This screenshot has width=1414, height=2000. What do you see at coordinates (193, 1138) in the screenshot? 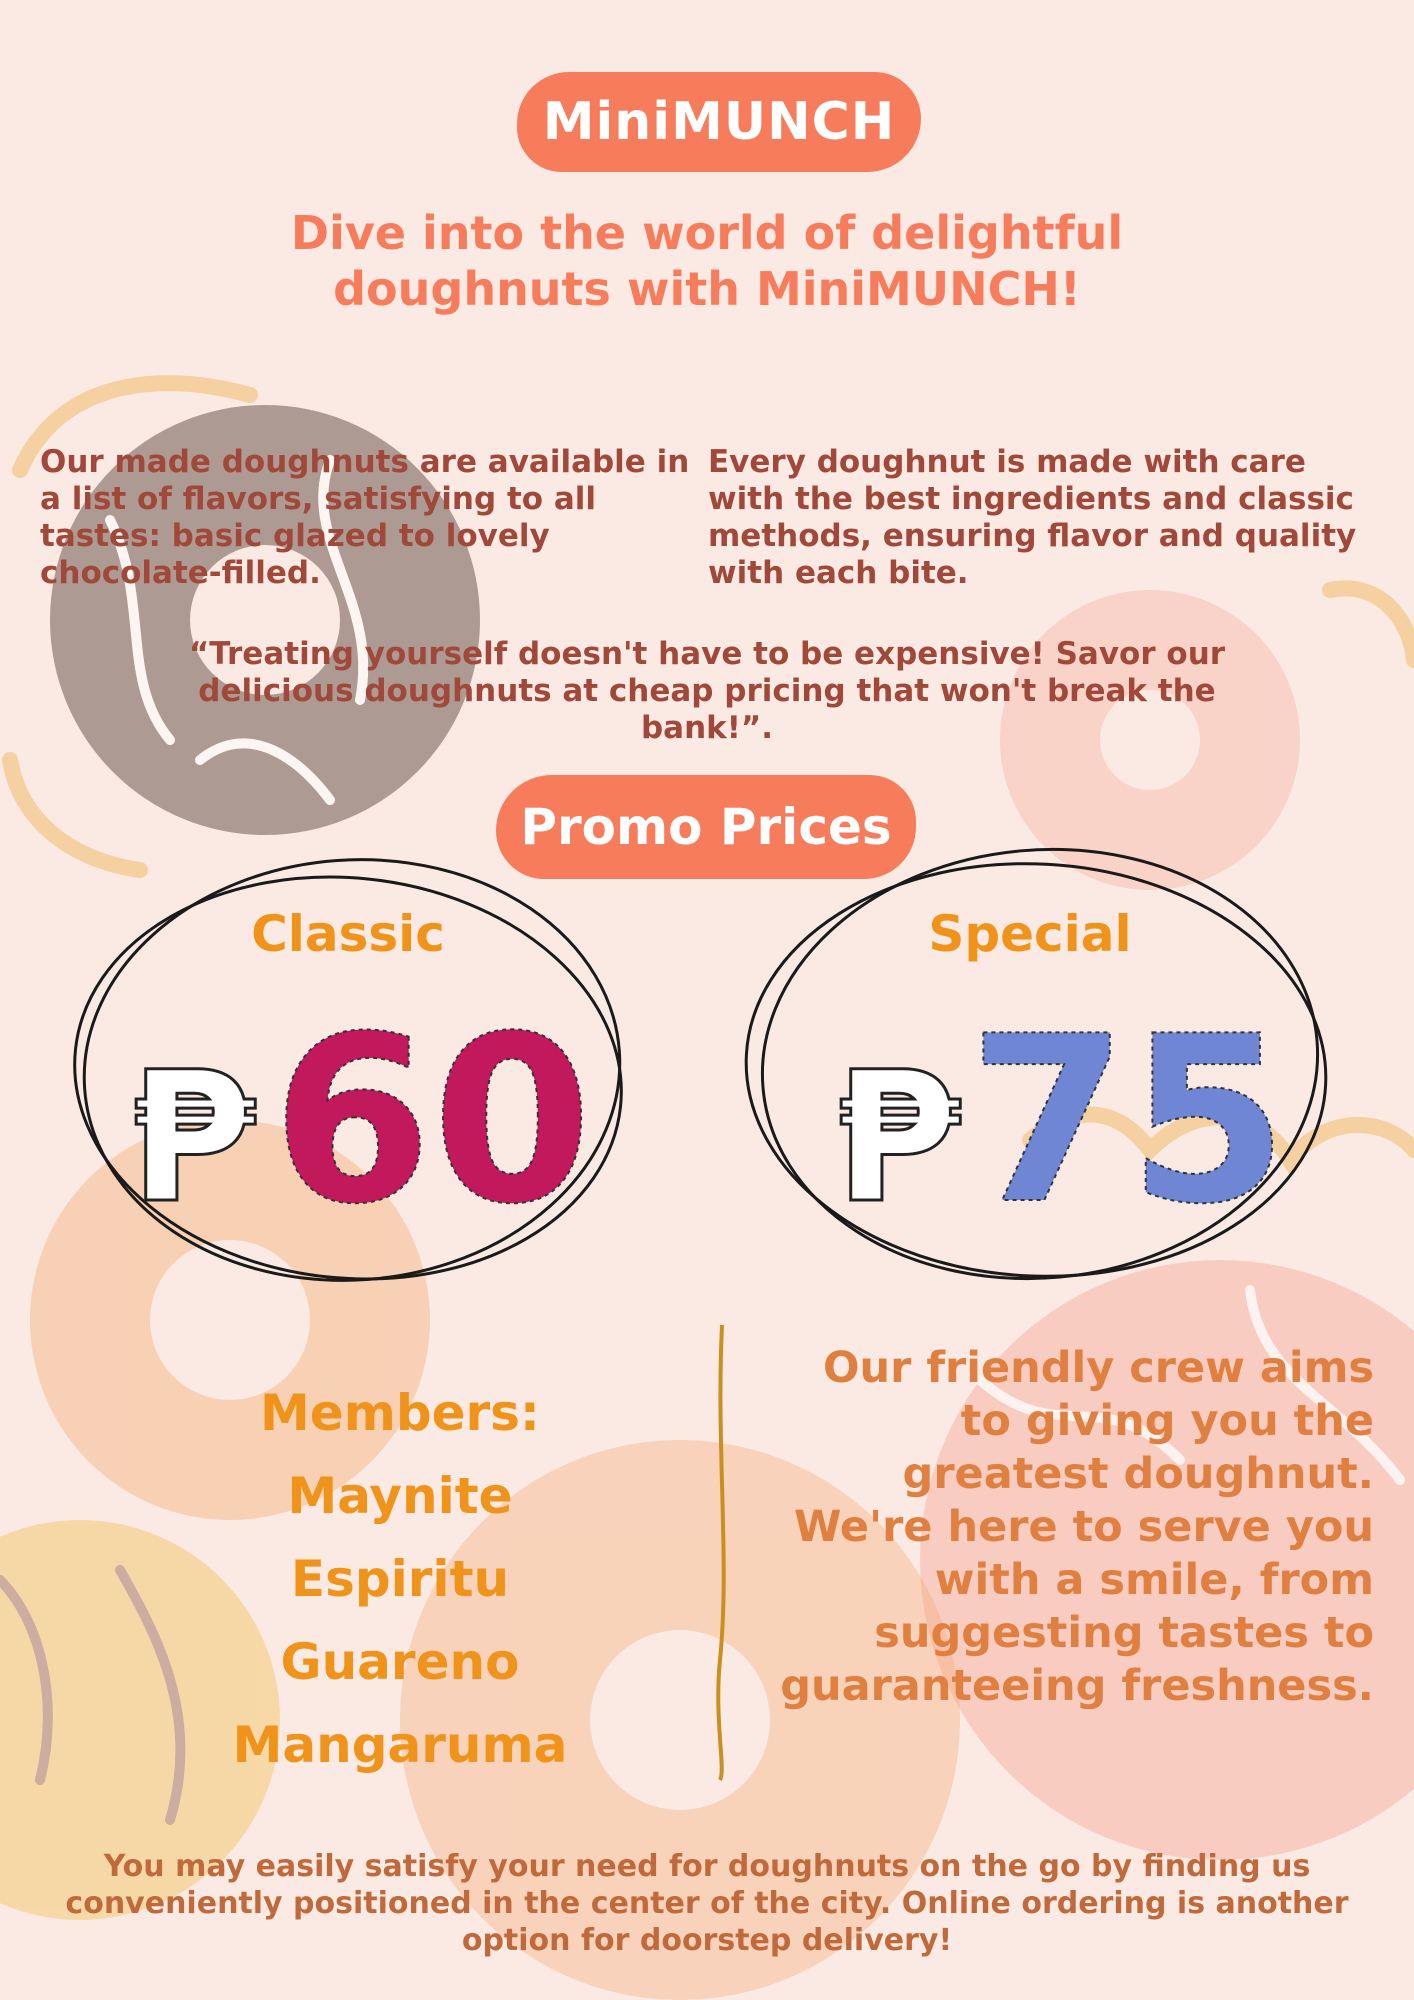
I see `classic-currency-symbol: ₱` at bounding box center [193, 1138].